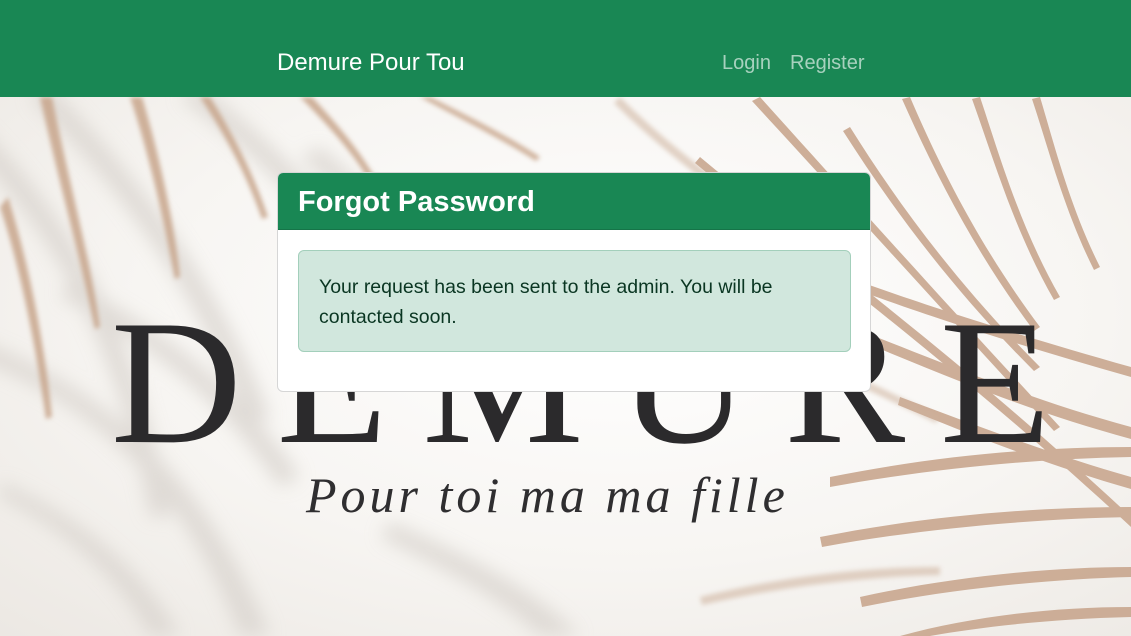 The width and height of the screenshot is (1131, 636). What do you see at coordinates (416, 202) in the screenshot?
I see `card-title: Forgot Password` at bounding box center [416, 202].